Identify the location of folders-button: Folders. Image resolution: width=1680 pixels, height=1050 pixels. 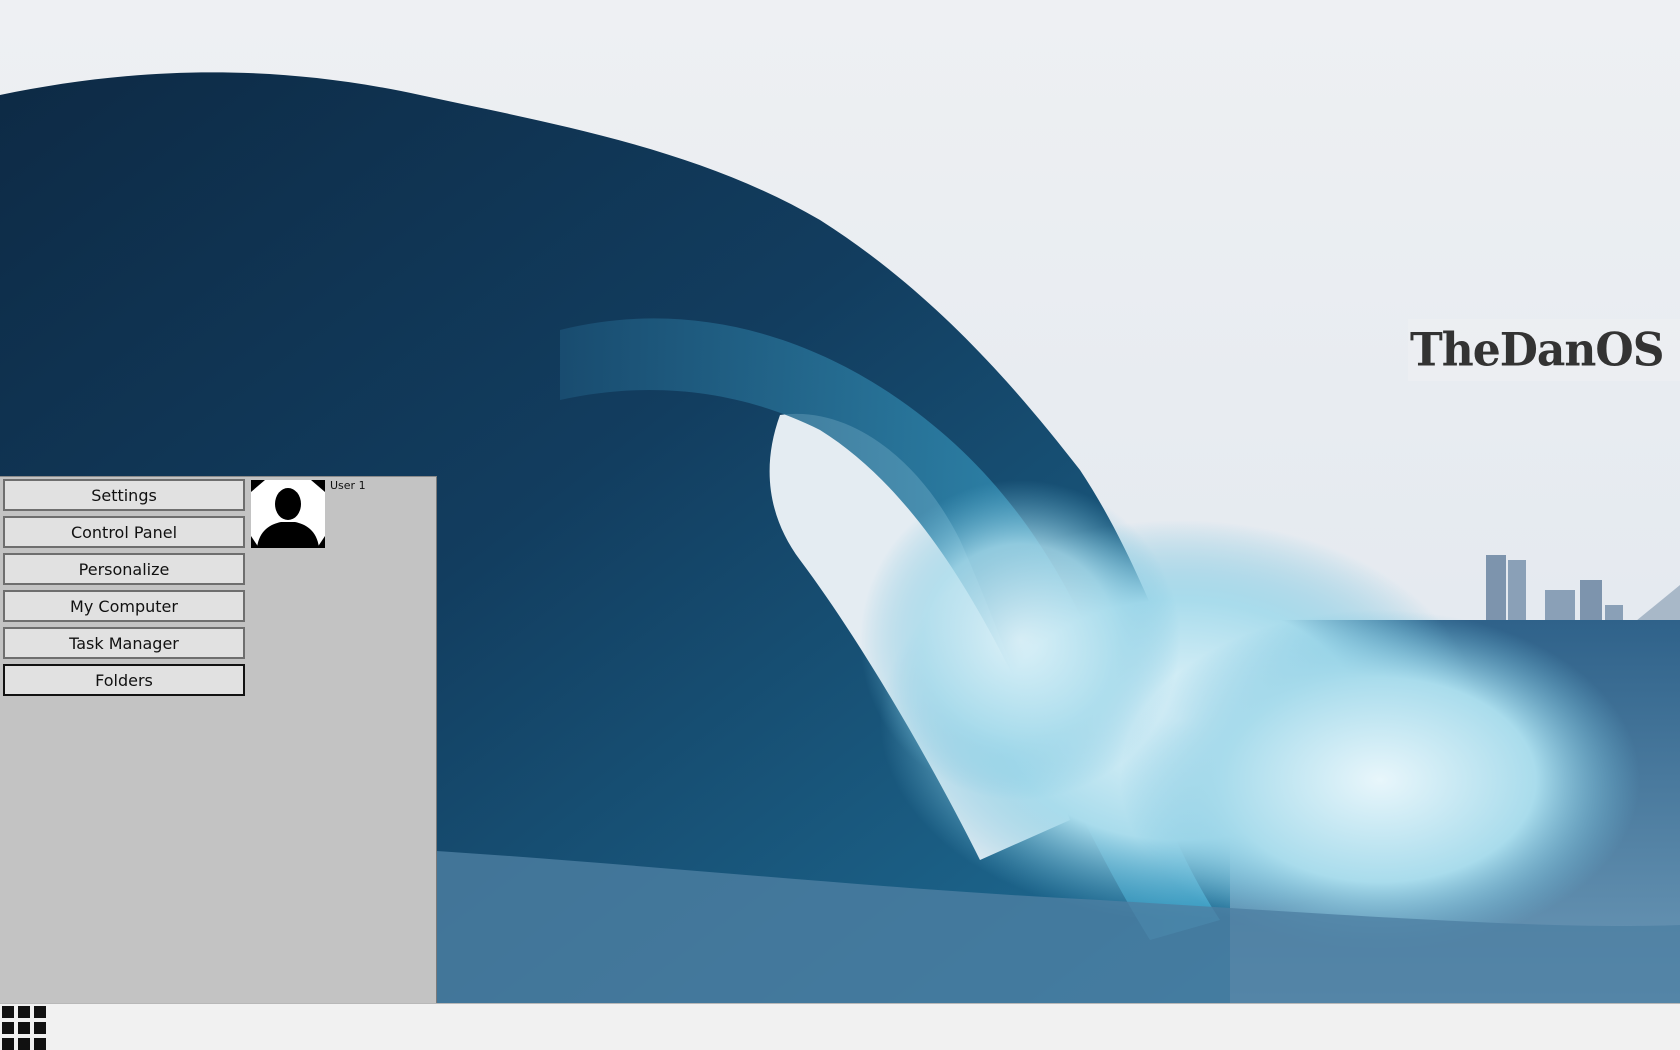
(124, 680).